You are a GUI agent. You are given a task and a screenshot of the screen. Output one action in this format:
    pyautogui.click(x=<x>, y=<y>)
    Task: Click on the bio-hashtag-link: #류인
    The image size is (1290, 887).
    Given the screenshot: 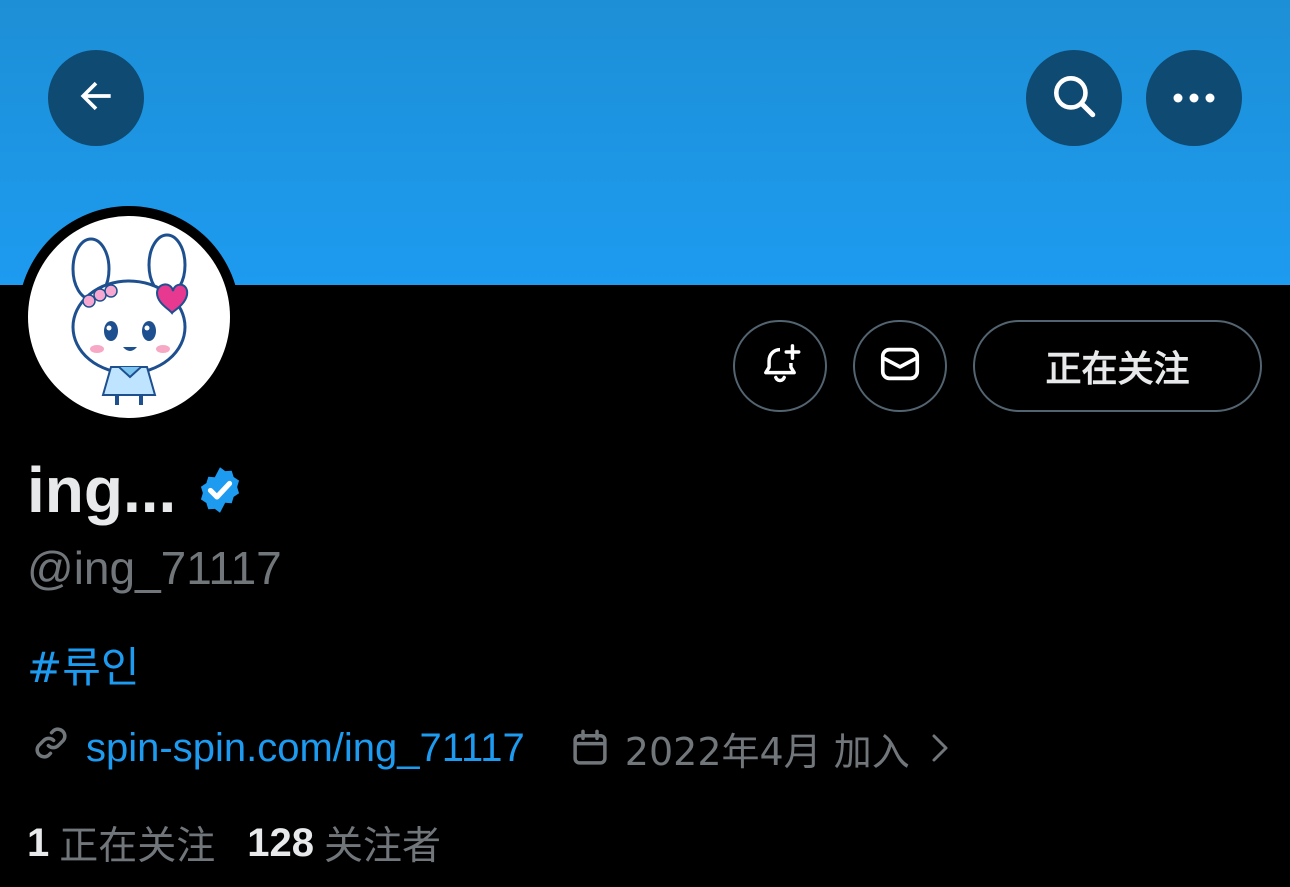 What is the action you would take?
    pyautogui.click(x=83, y=668)
    